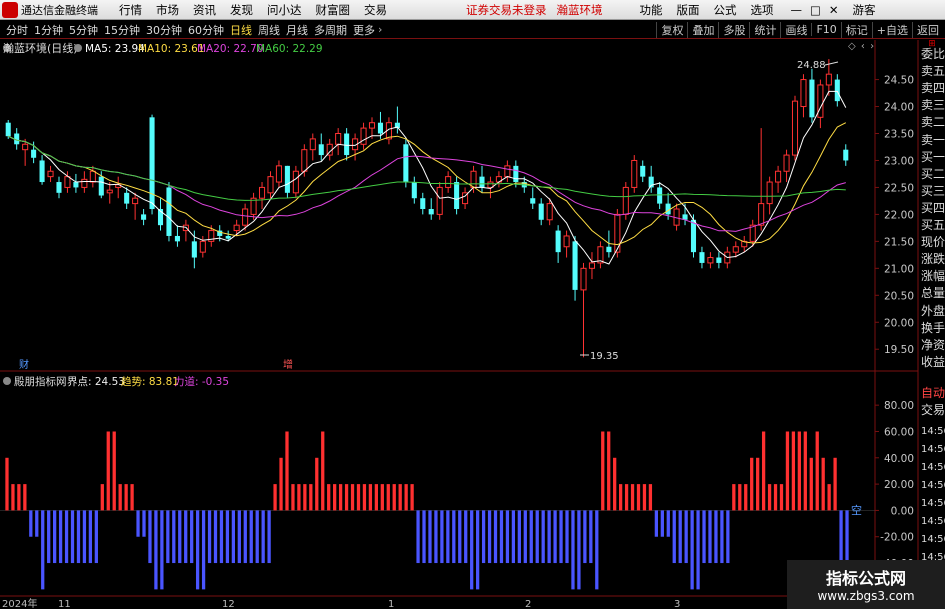 This screenshot has height=609, width=945. Describe the element at coordinates (230, 49) in the screenshot. I see `ma20-label: MA20: 22.70` at that location.